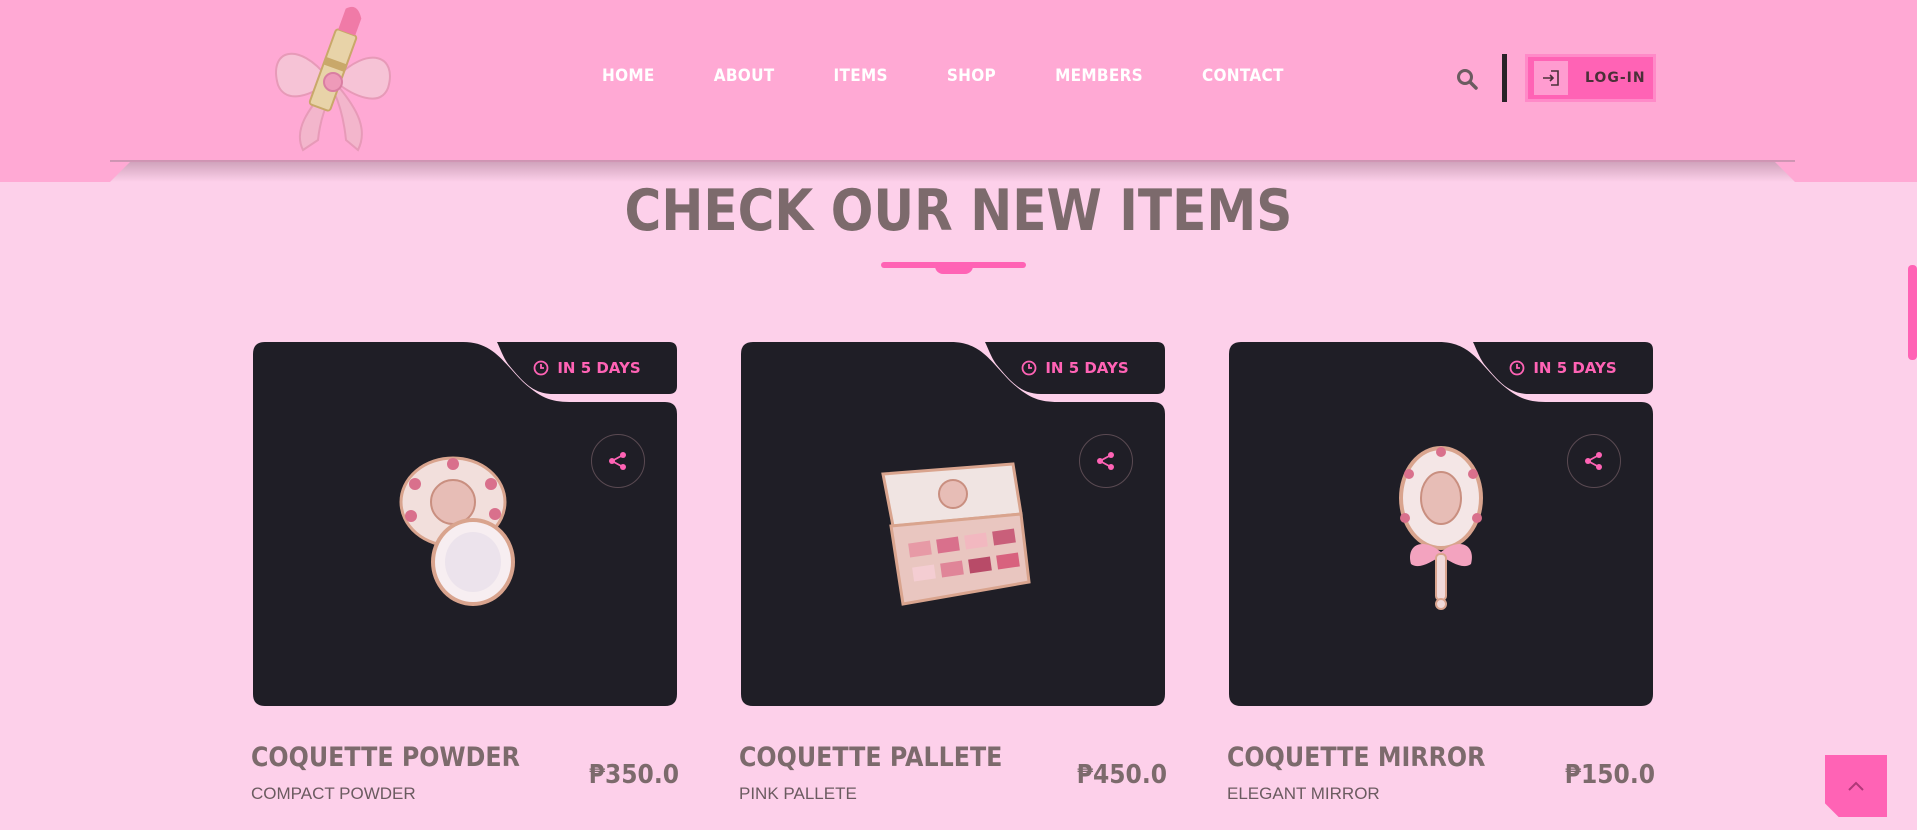  I want to click on product-card-pallete: IN 5 DAYS, so click(953, 524).